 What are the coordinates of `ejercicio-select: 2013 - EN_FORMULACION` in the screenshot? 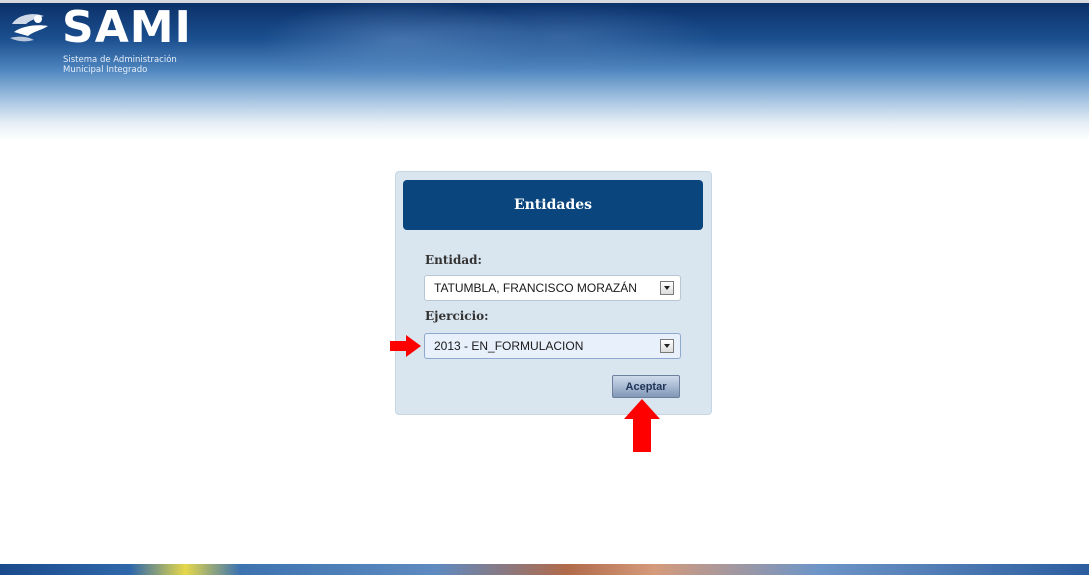 It's located at (552, 346).